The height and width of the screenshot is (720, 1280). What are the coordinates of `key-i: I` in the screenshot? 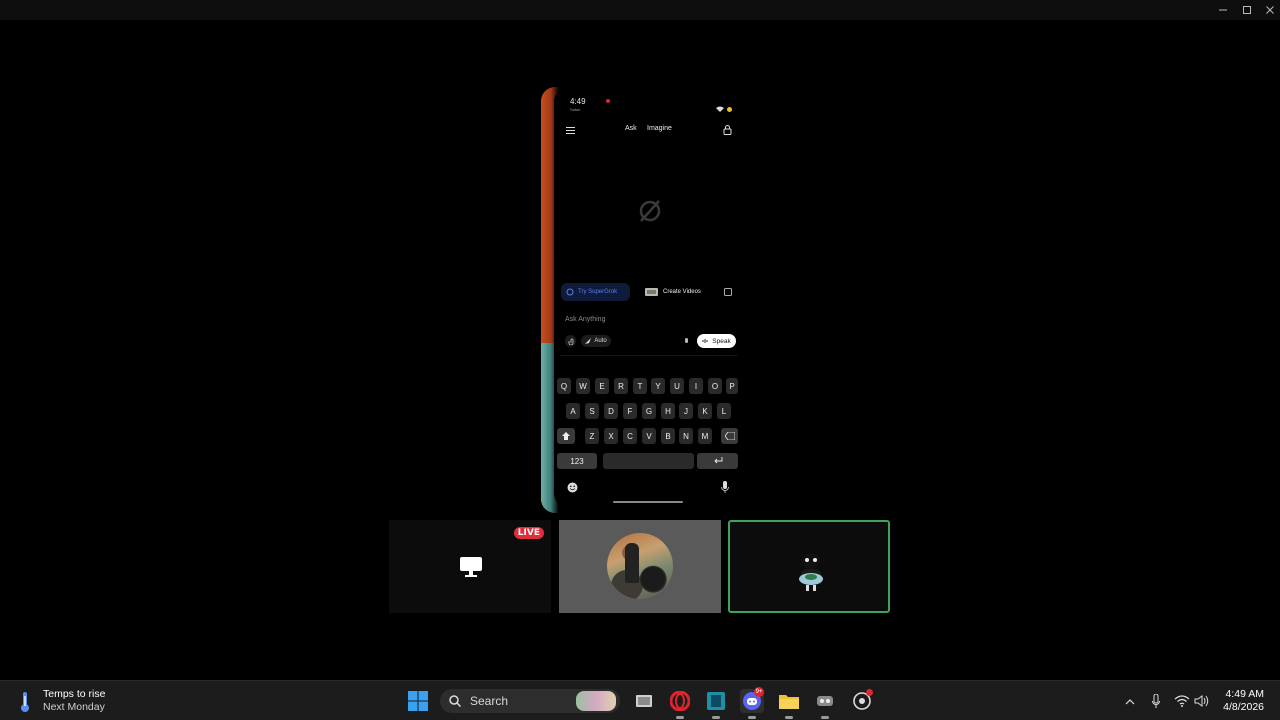 It's located at (696, 386).